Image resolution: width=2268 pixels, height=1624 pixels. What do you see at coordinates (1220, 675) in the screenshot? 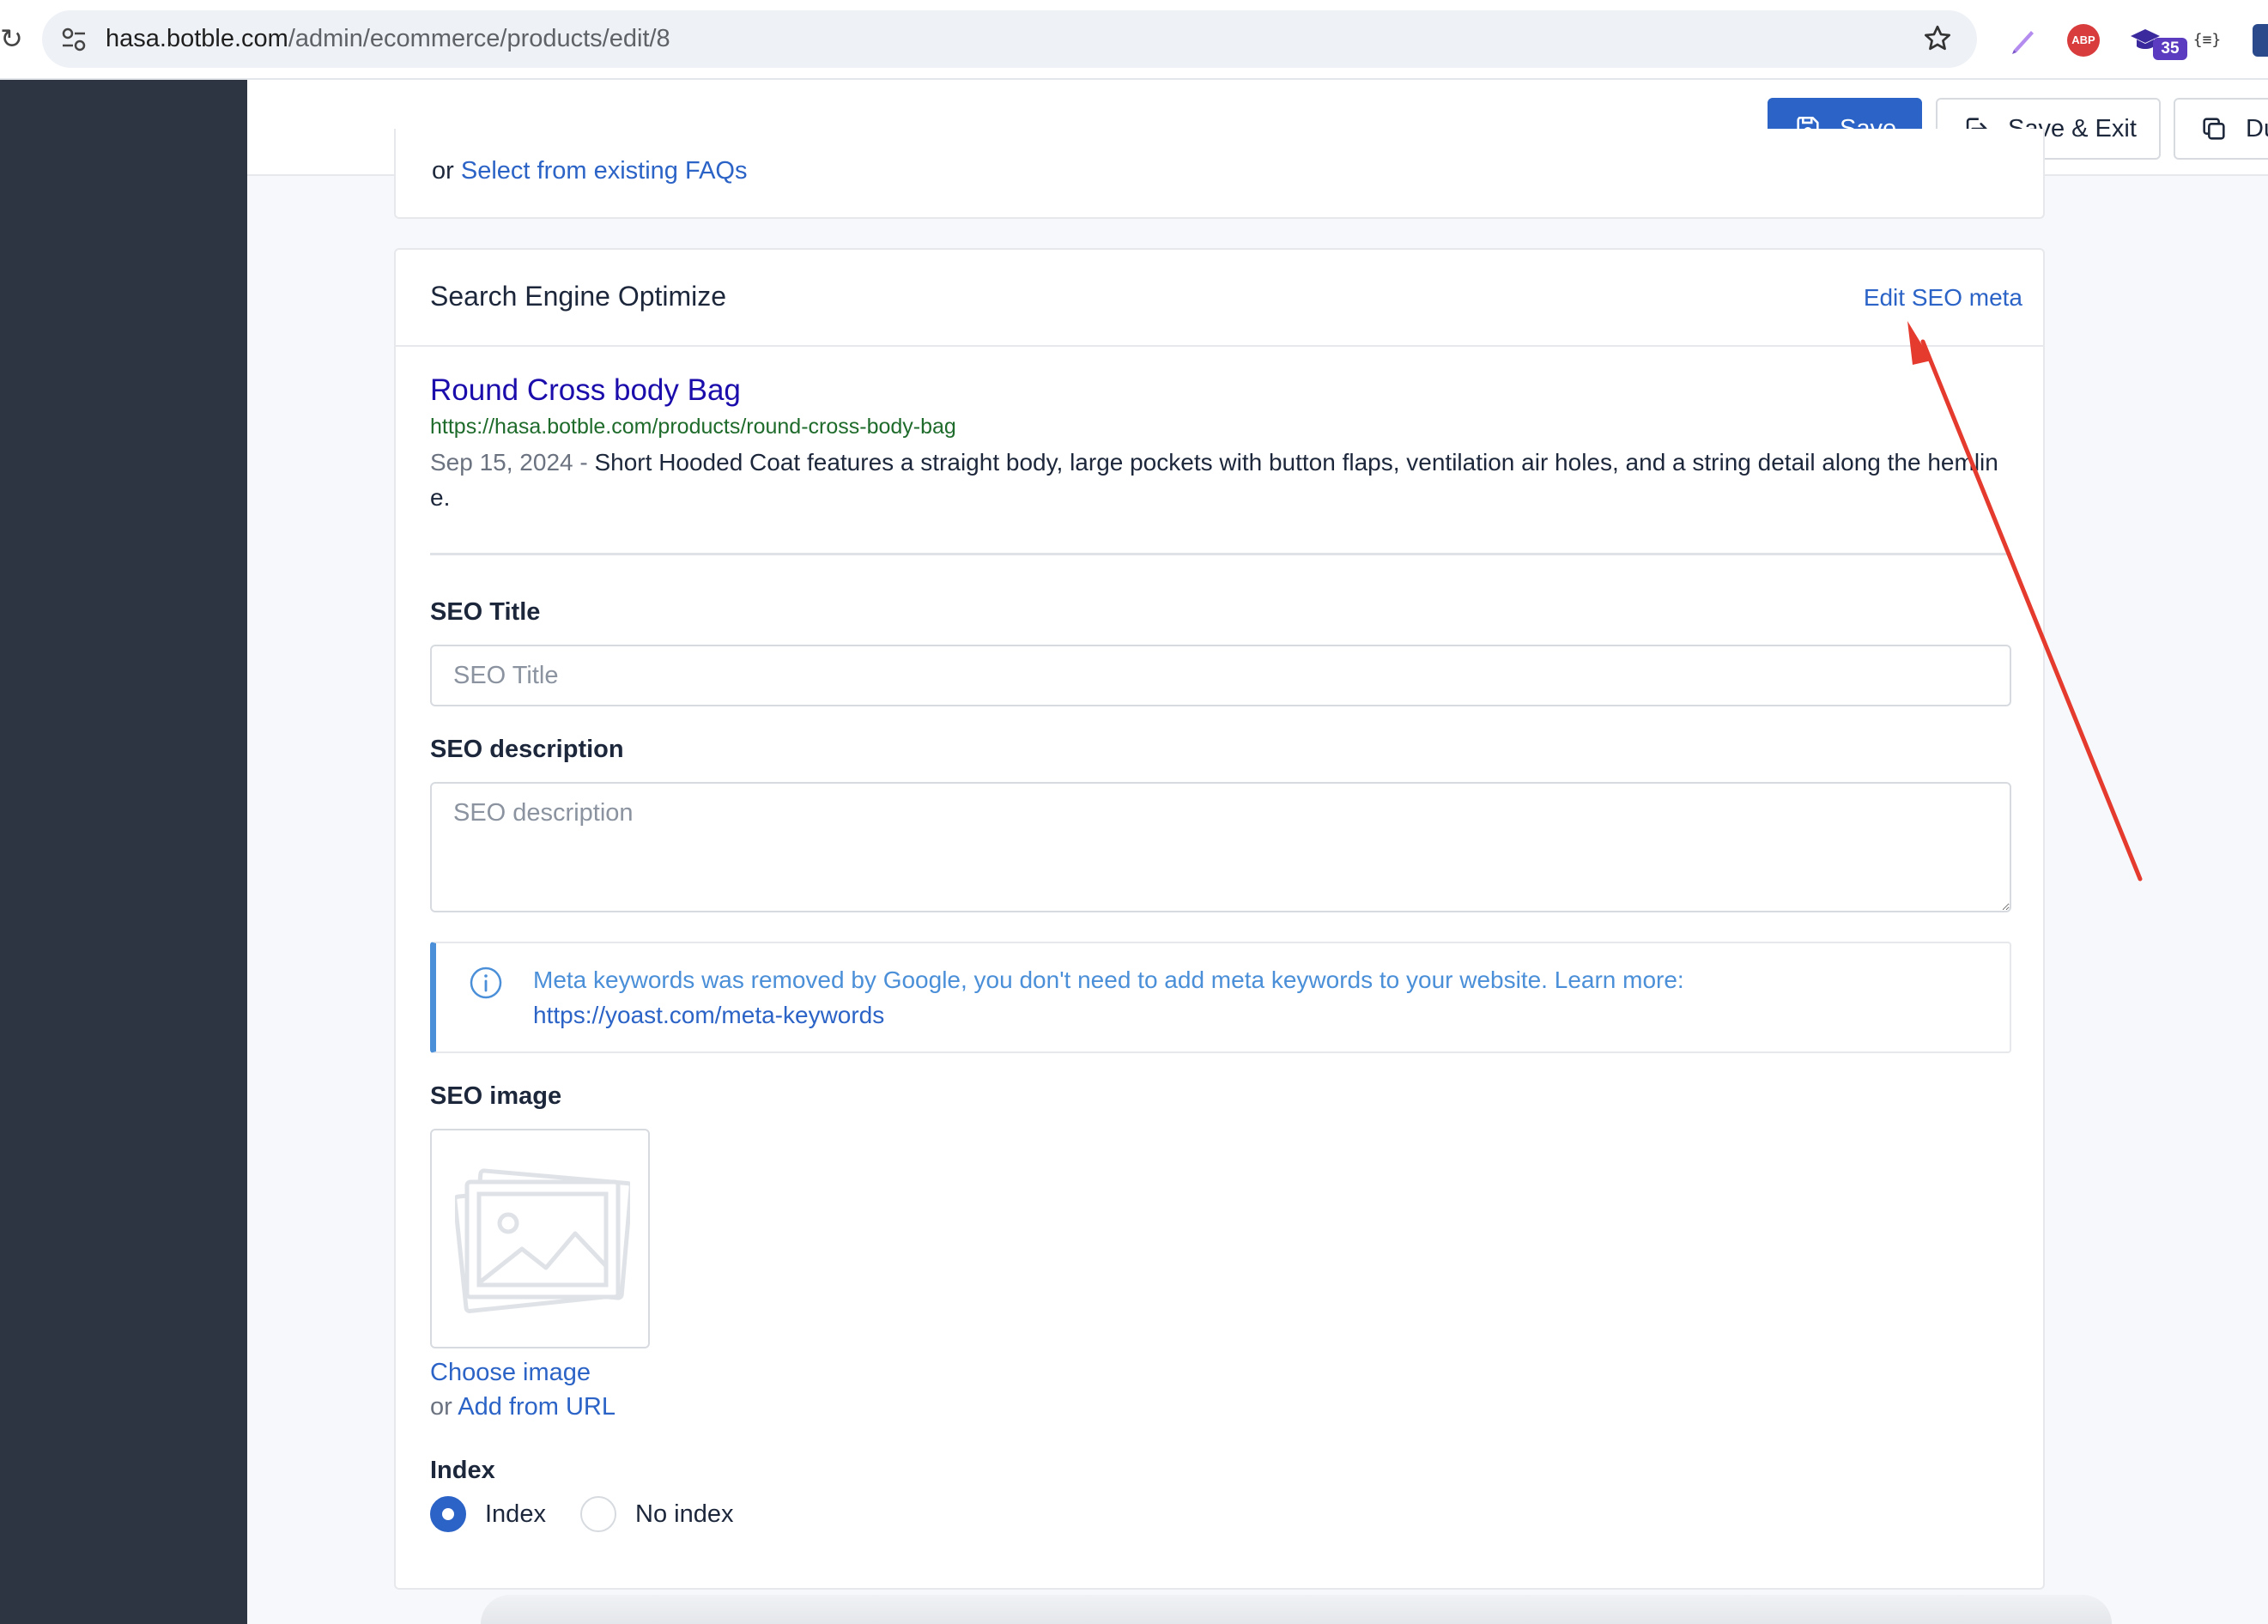
I see `seo-title-input` at bounding box center [1220, 675].